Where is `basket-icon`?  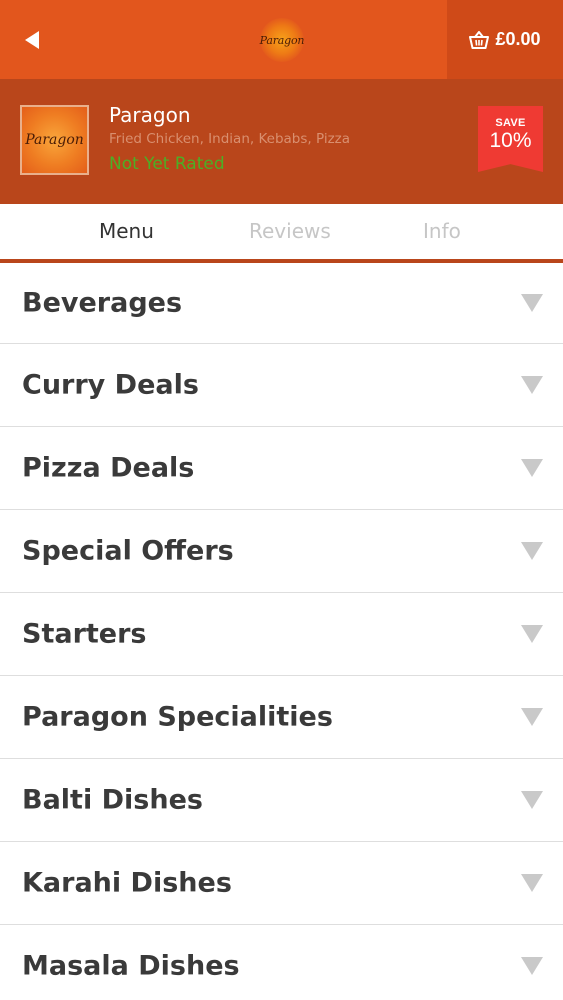 basket-icon is located at coordinates (479, 39).